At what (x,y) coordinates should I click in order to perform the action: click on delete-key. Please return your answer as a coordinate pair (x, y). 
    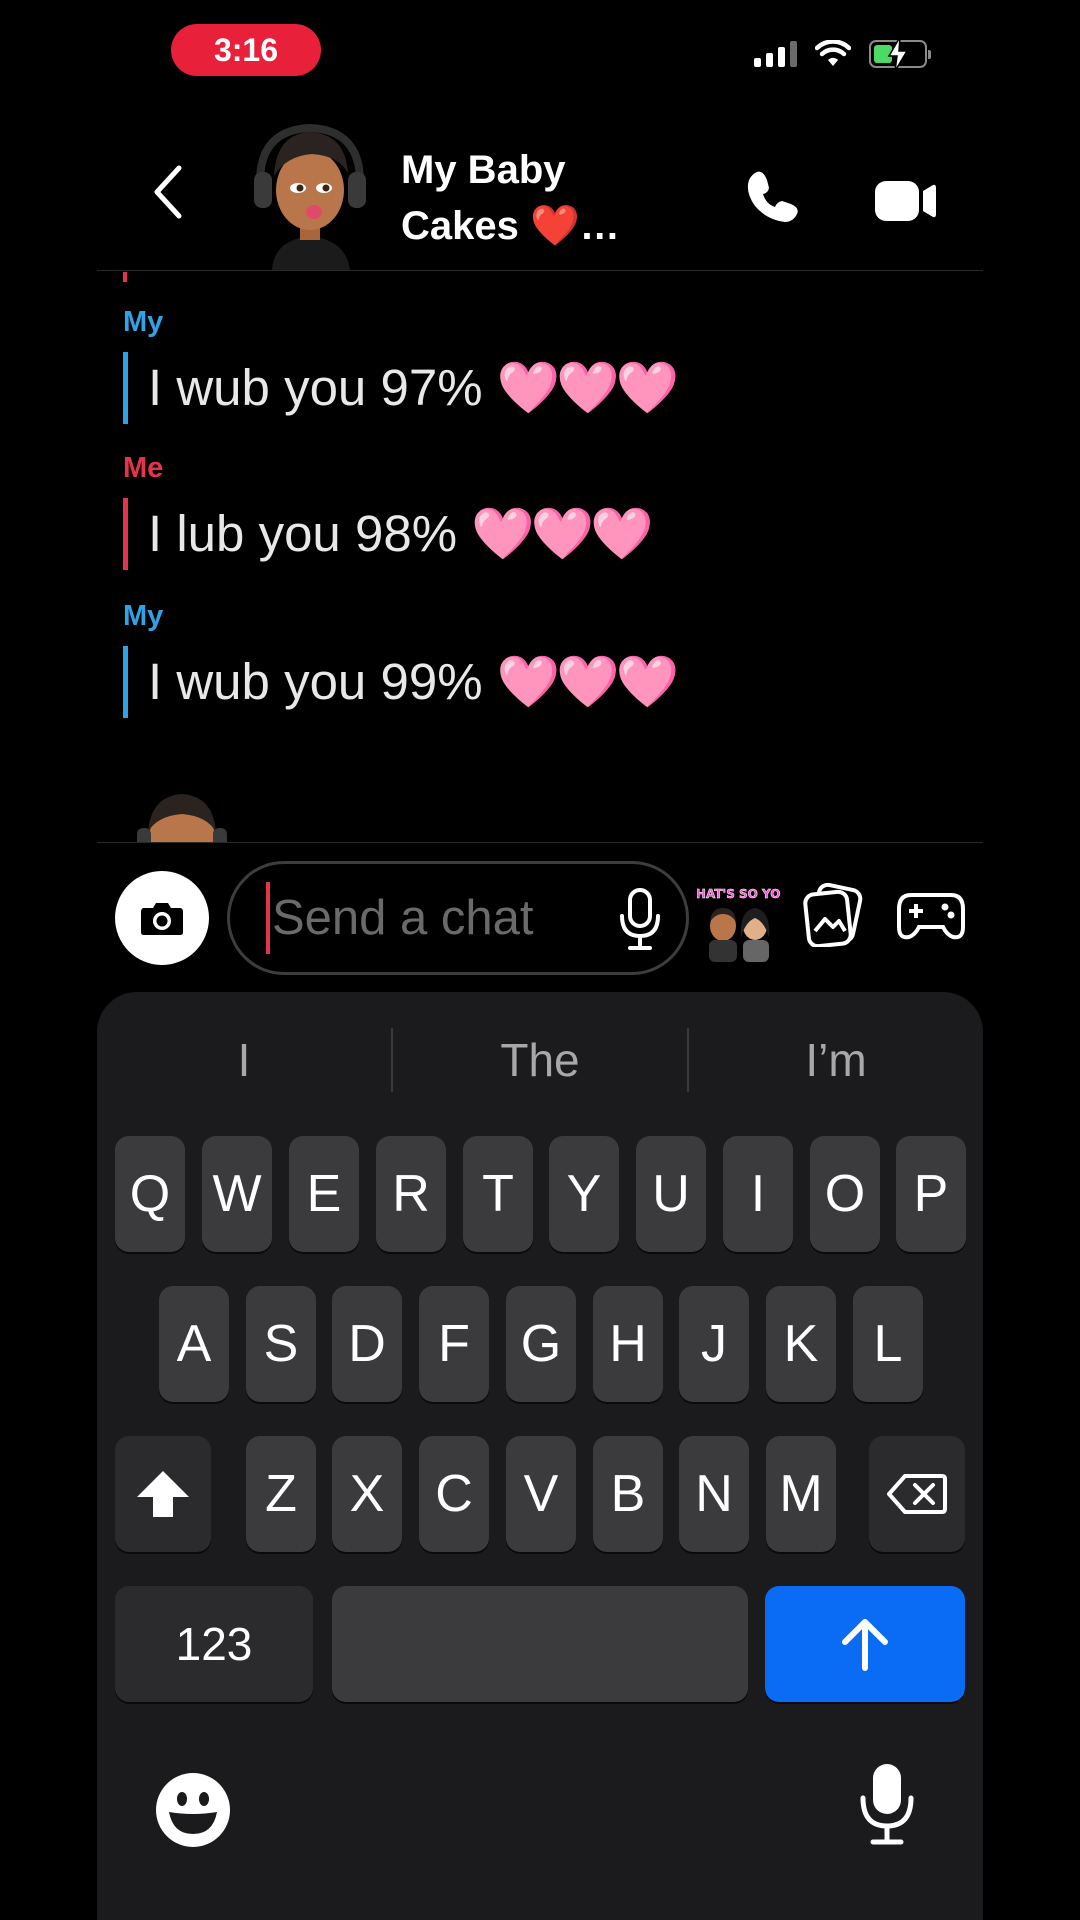
    Looking at the image, I should click on (917, 1494).